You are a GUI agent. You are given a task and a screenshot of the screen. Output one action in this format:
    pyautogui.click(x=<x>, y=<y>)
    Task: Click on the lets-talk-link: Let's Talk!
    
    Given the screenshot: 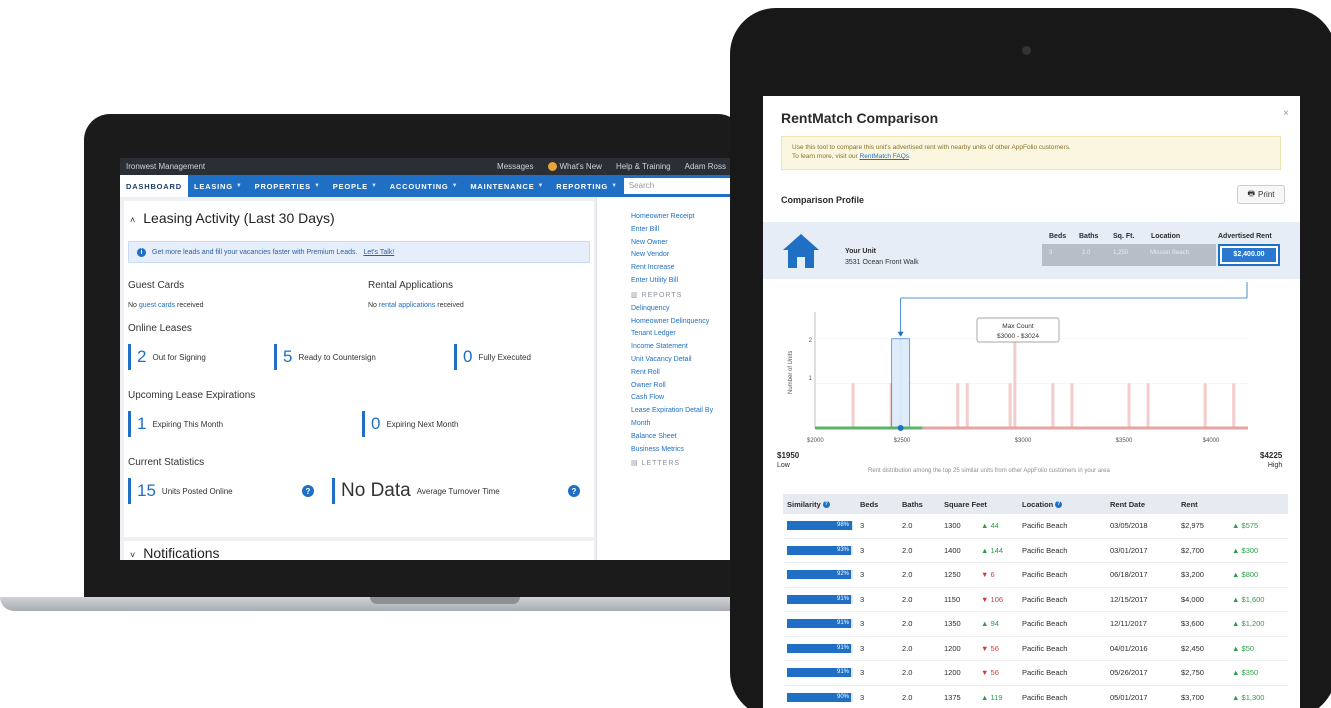 What is the action you would take?
    pyautogui.click(x=378, y=252)
    